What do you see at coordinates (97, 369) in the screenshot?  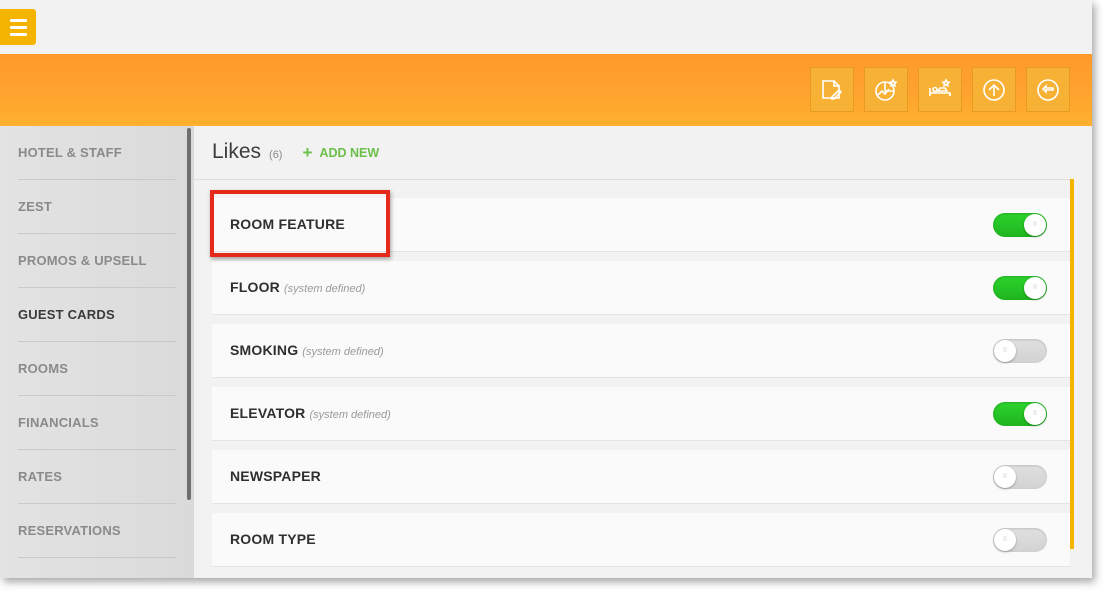 I see `sidebar-item-rooms: ROOMS` at bounding box center [97, 369].